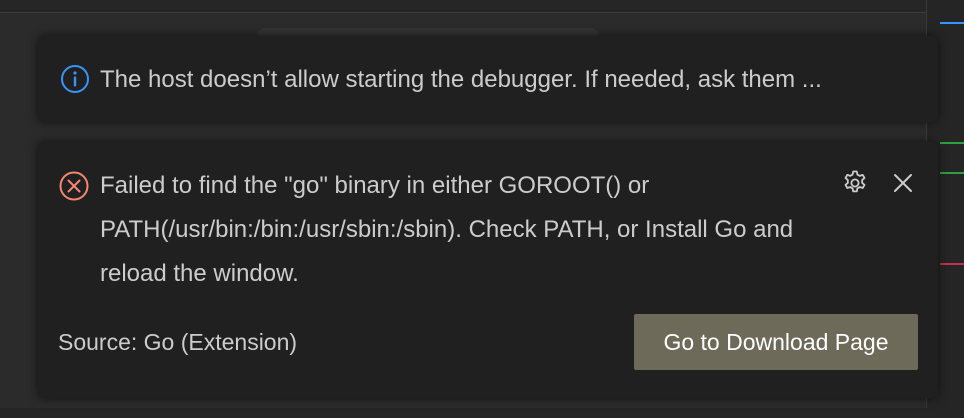  I want to click on close-icon, so click(903, 185).